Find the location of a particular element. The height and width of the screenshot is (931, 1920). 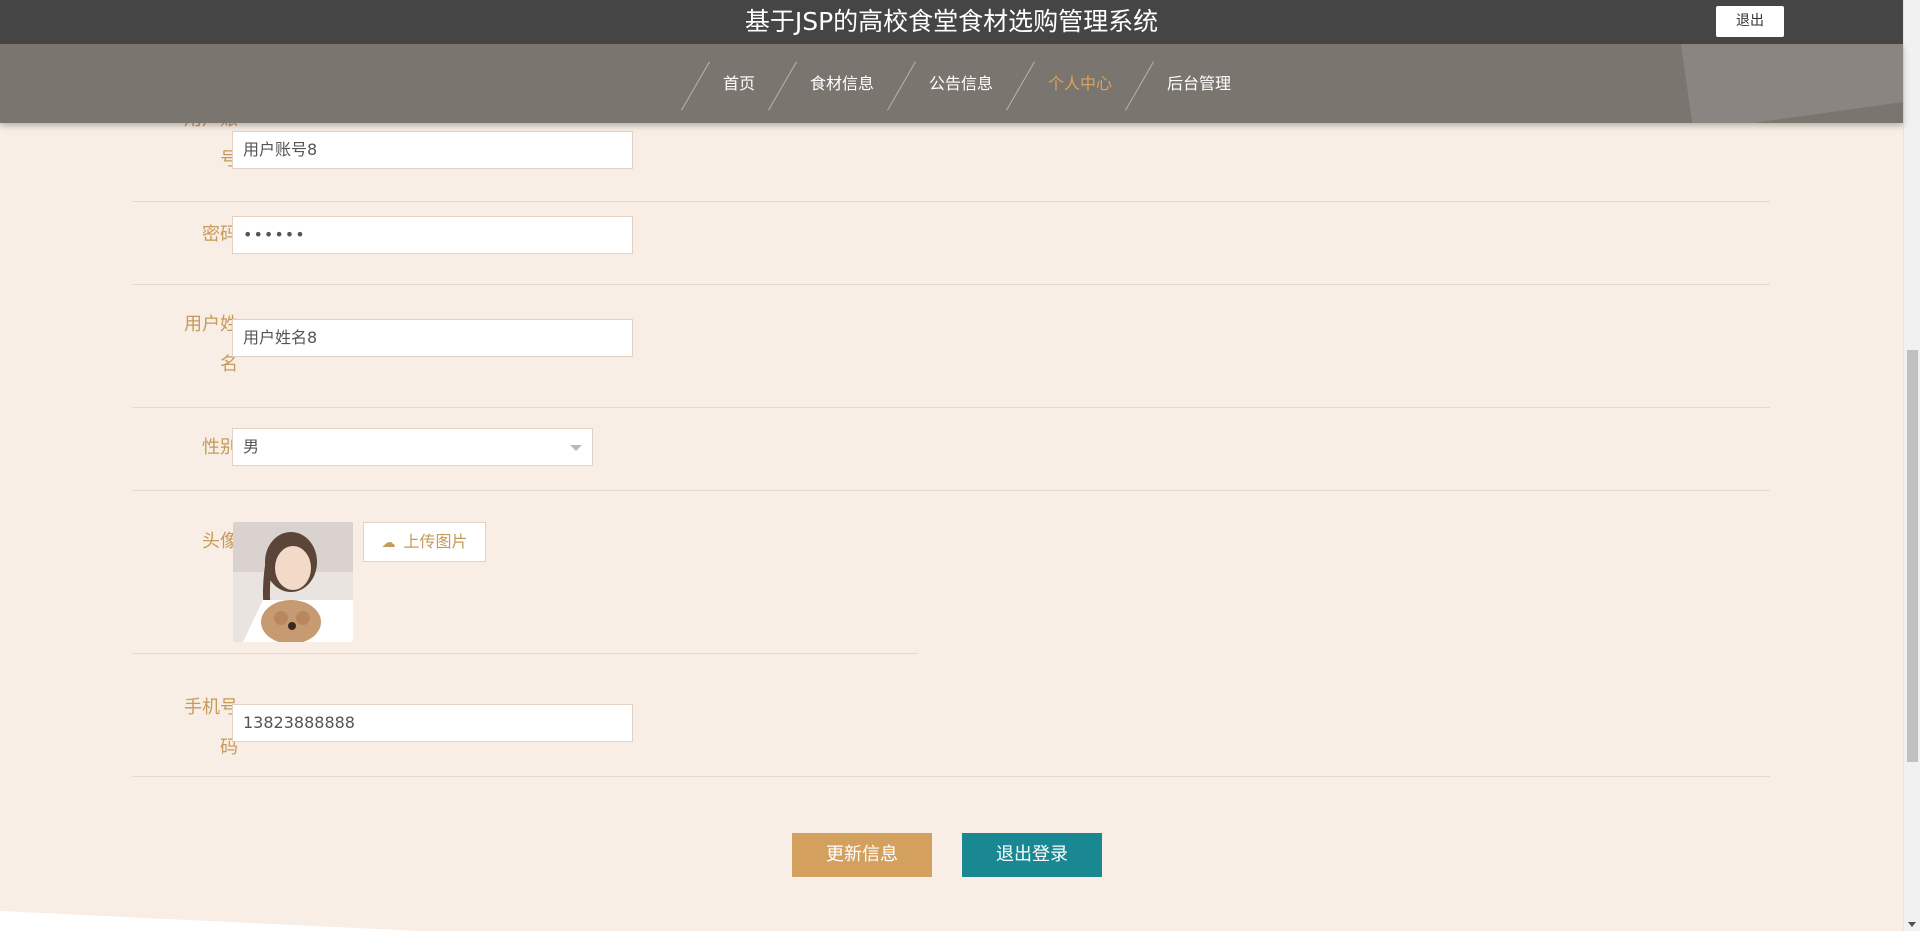

gender-select-value: 男 is located at coordinates (251, 446).